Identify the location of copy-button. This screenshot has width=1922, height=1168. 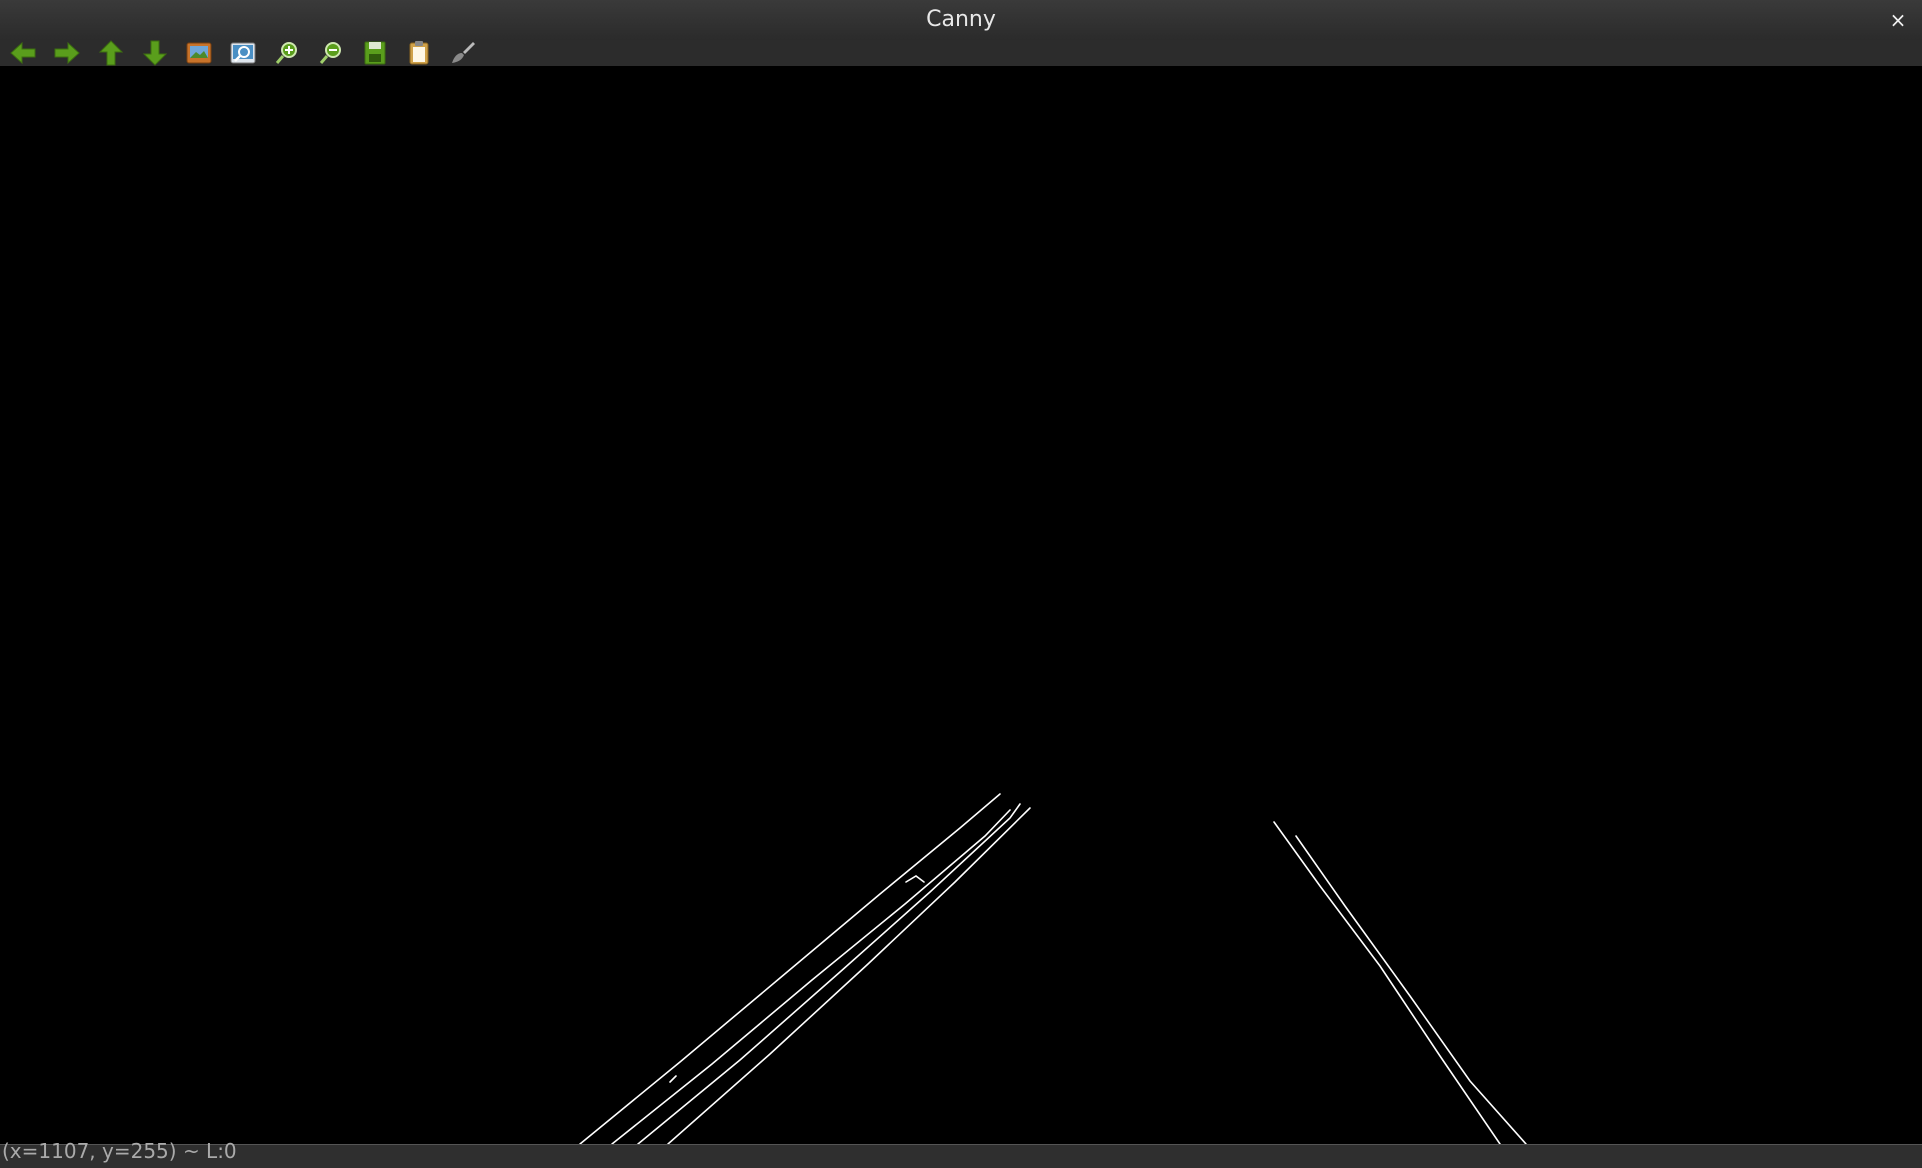
(419, 53).